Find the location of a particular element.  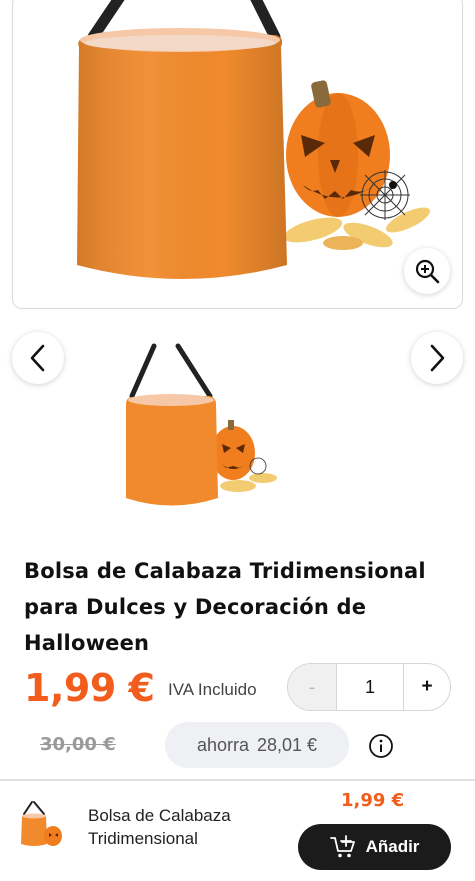

savings-badge: ahorra 28,01 € is located at coordinates (257, 745).